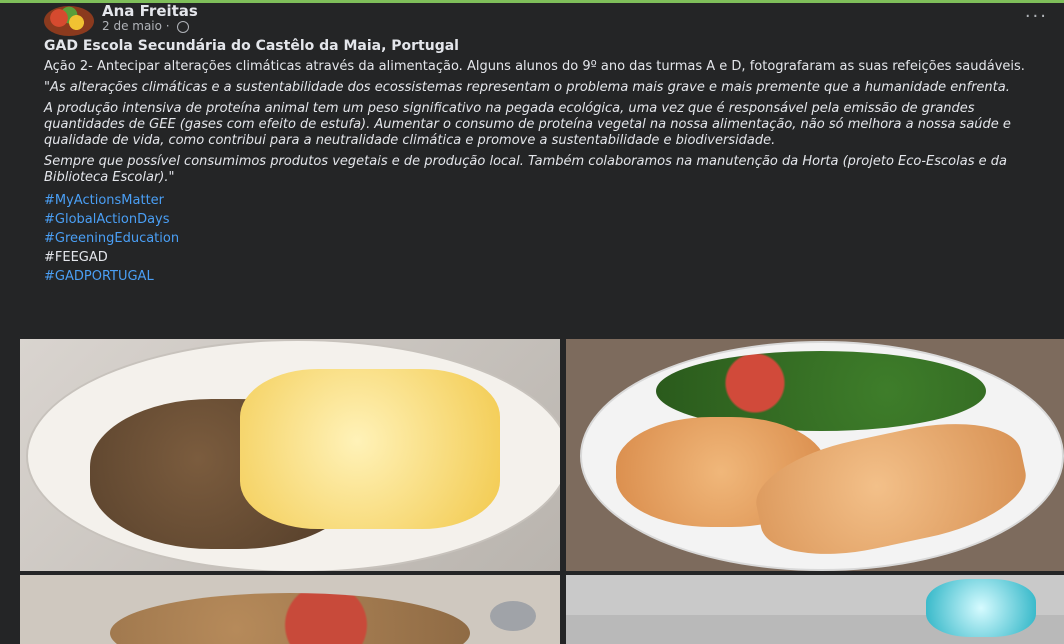 The height and width of the screenshot is (644, 1064). What do you see at coordinates (549, 276) in the screenshot?
I see `hashtag-gadportugal: #GADPORTUGAL` at bounding box center [549, 276].